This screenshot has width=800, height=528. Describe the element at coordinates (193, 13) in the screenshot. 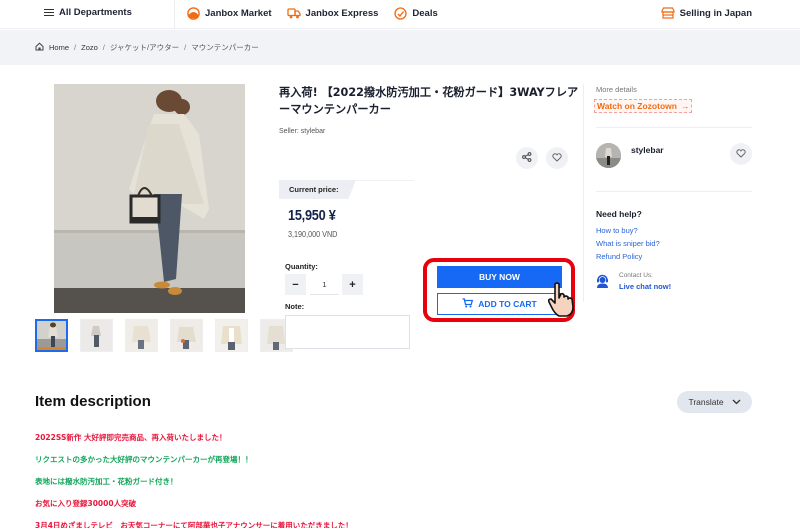

I see `market-dome-icon` at that location.